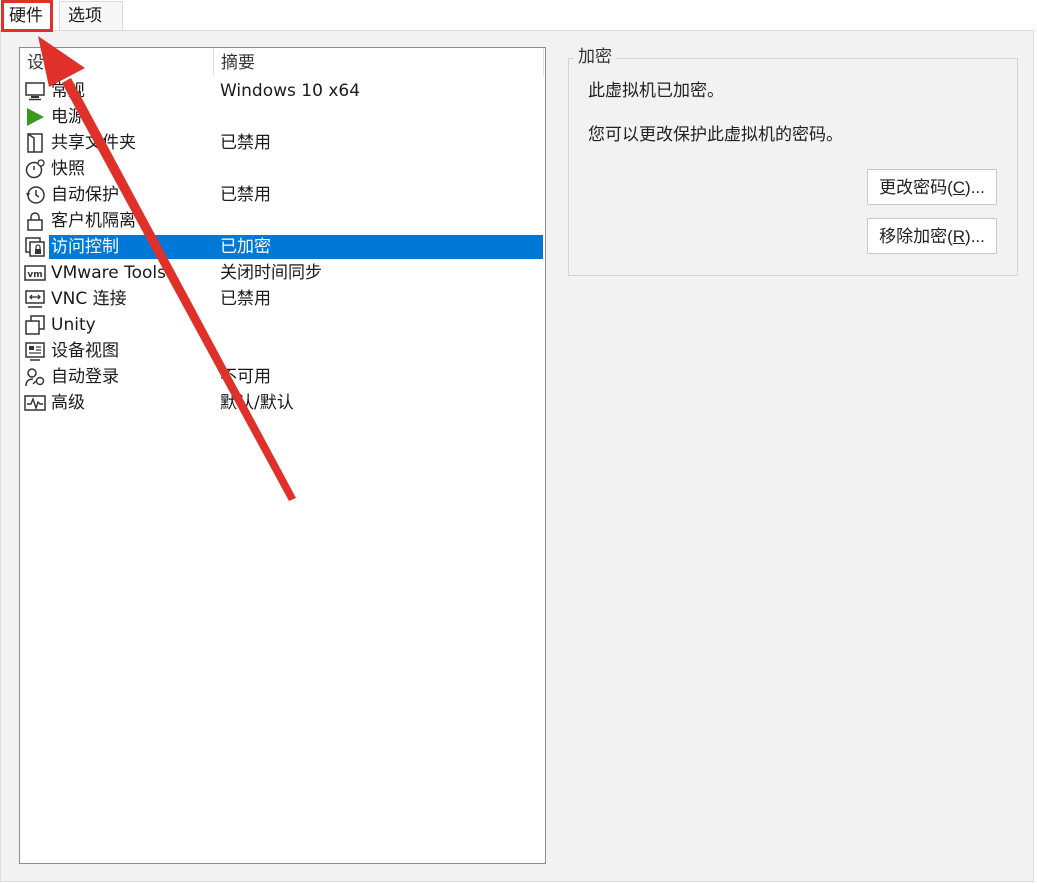 This screenshot has width=1037, height=884. What do you see at coordinates (257, 403) in the screenshot?
I see `item-summary: 默认/默认` at bounding box center [257, 403].